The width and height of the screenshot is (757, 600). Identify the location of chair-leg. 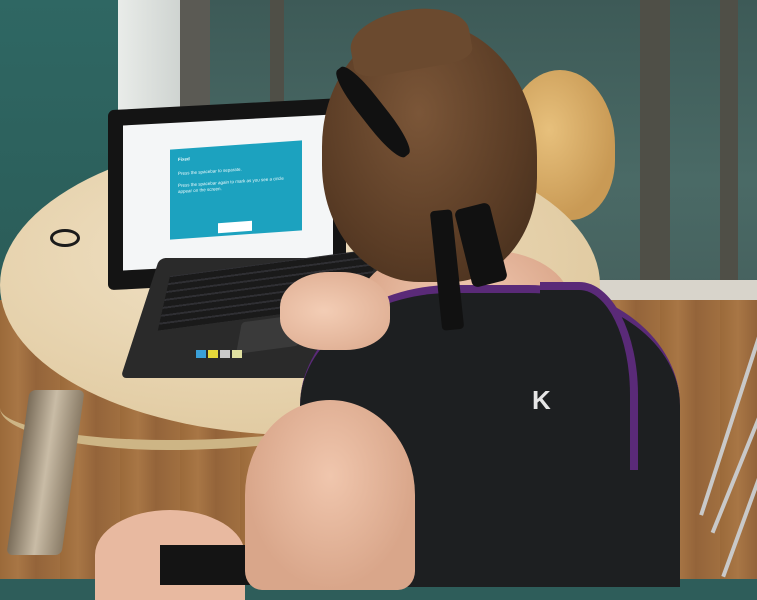
(739, 525).